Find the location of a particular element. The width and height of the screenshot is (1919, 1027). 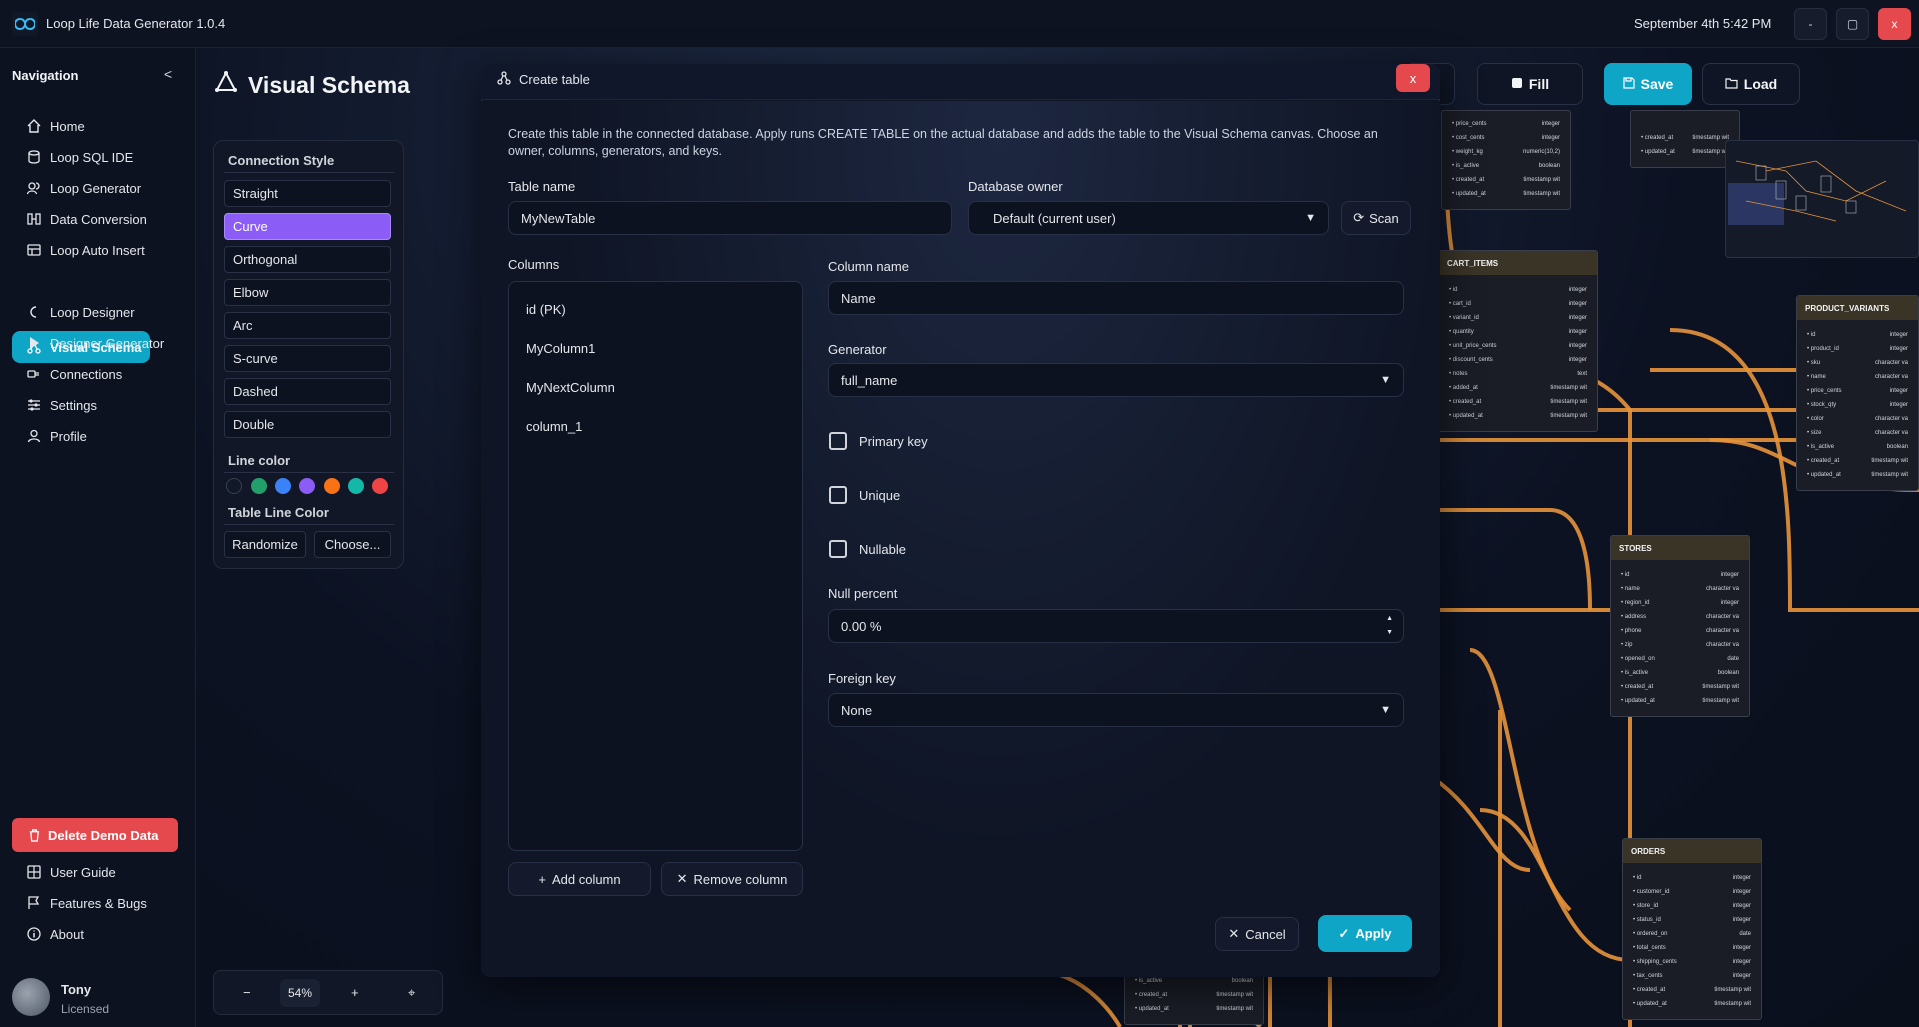

column-name: • tax_cents is located at coordinates (1648, 976).